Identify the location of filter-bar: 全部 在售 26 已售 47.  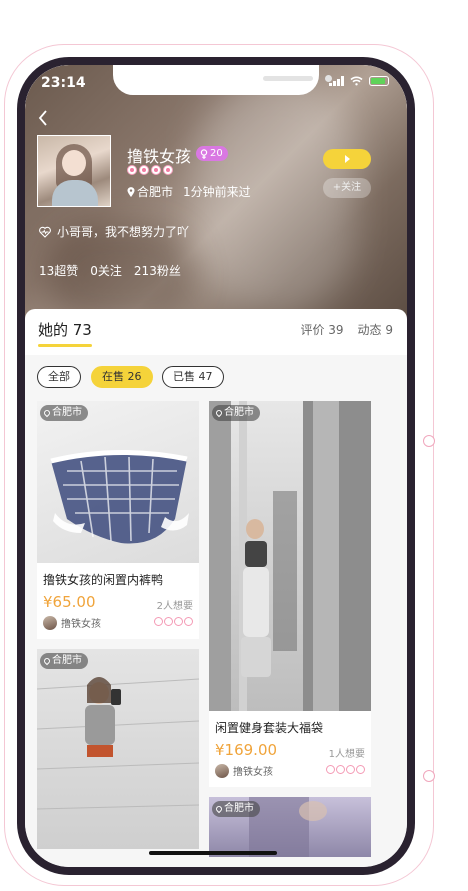
(216, 376).